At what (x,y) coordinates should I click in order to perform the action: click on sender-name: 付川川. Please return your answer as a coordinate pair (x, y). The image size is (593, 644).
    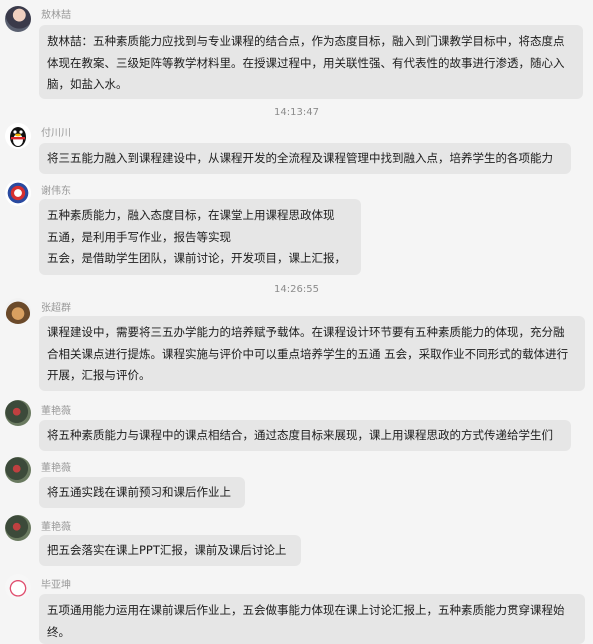
    Looking at the image, I should click on (56, 133).